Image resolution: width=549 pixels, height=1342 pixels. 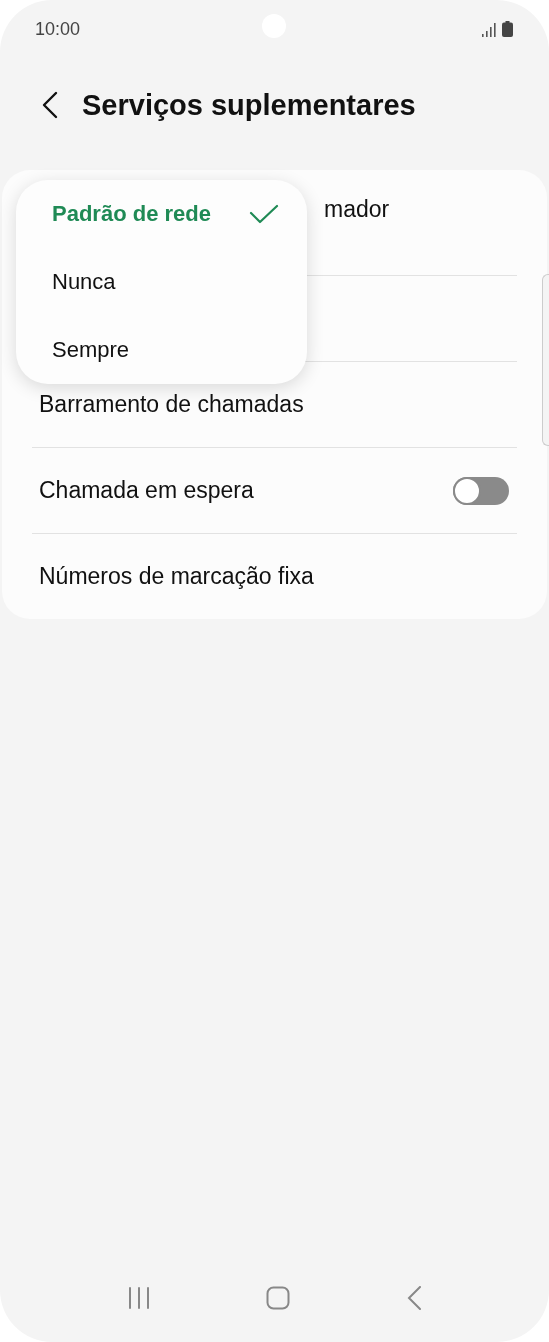 I want to click on back-icon, so click(x=413, y=1298).